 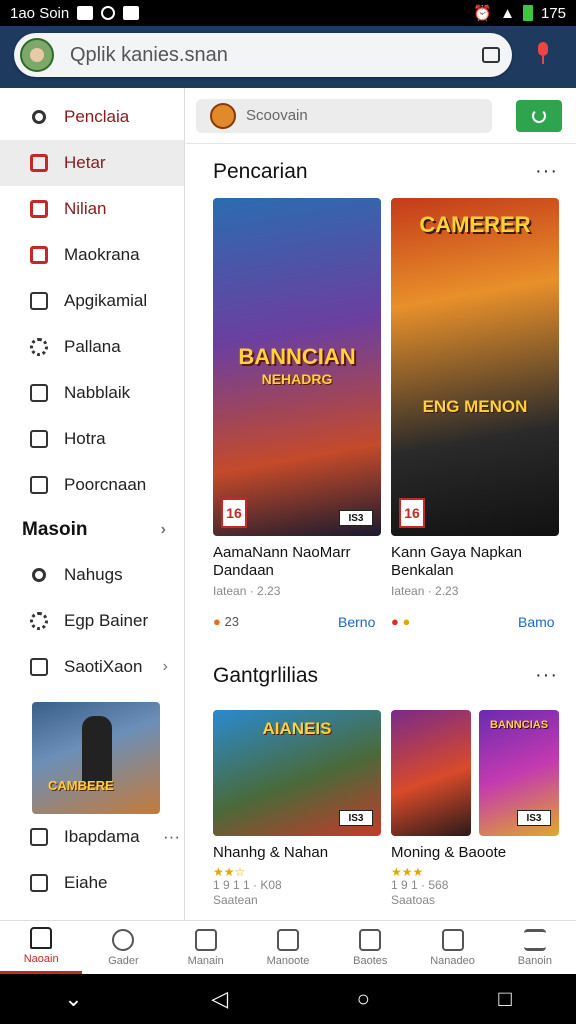 What do you see at coordinates (270, 853) in the screenshot?
I see `card-title: Nhanhg & Nahan` at bounding box center [270, 853].